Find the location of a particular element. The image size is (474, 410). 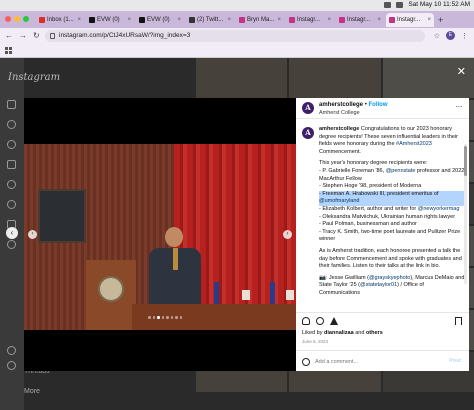

messages-icon is located at coordinates (11, 184).